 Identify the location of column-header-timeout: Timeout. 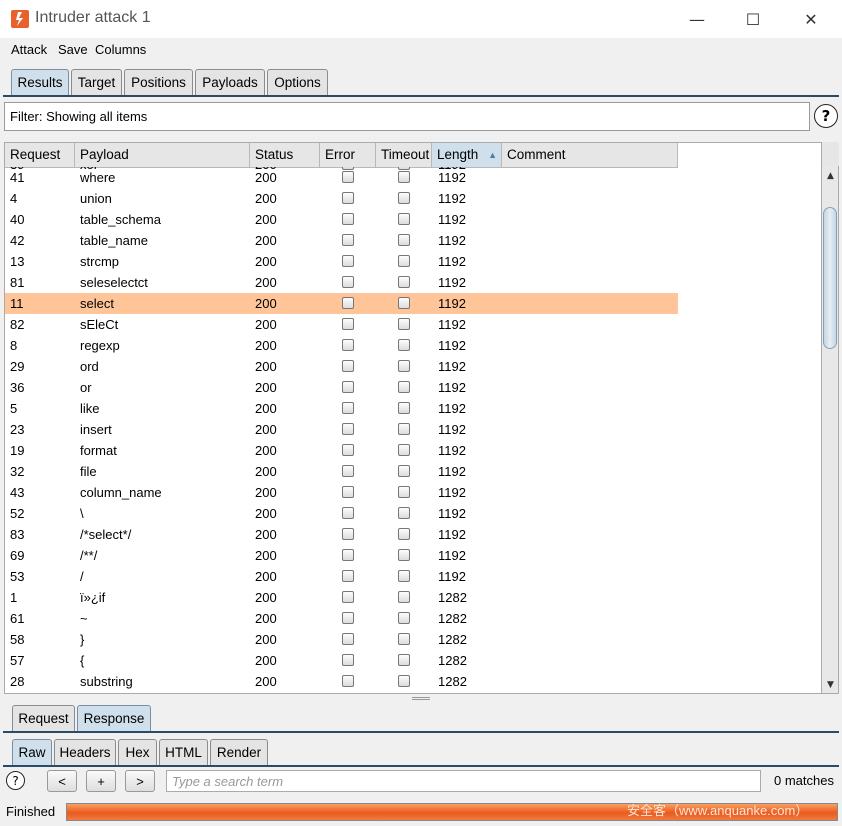
(404, 155).